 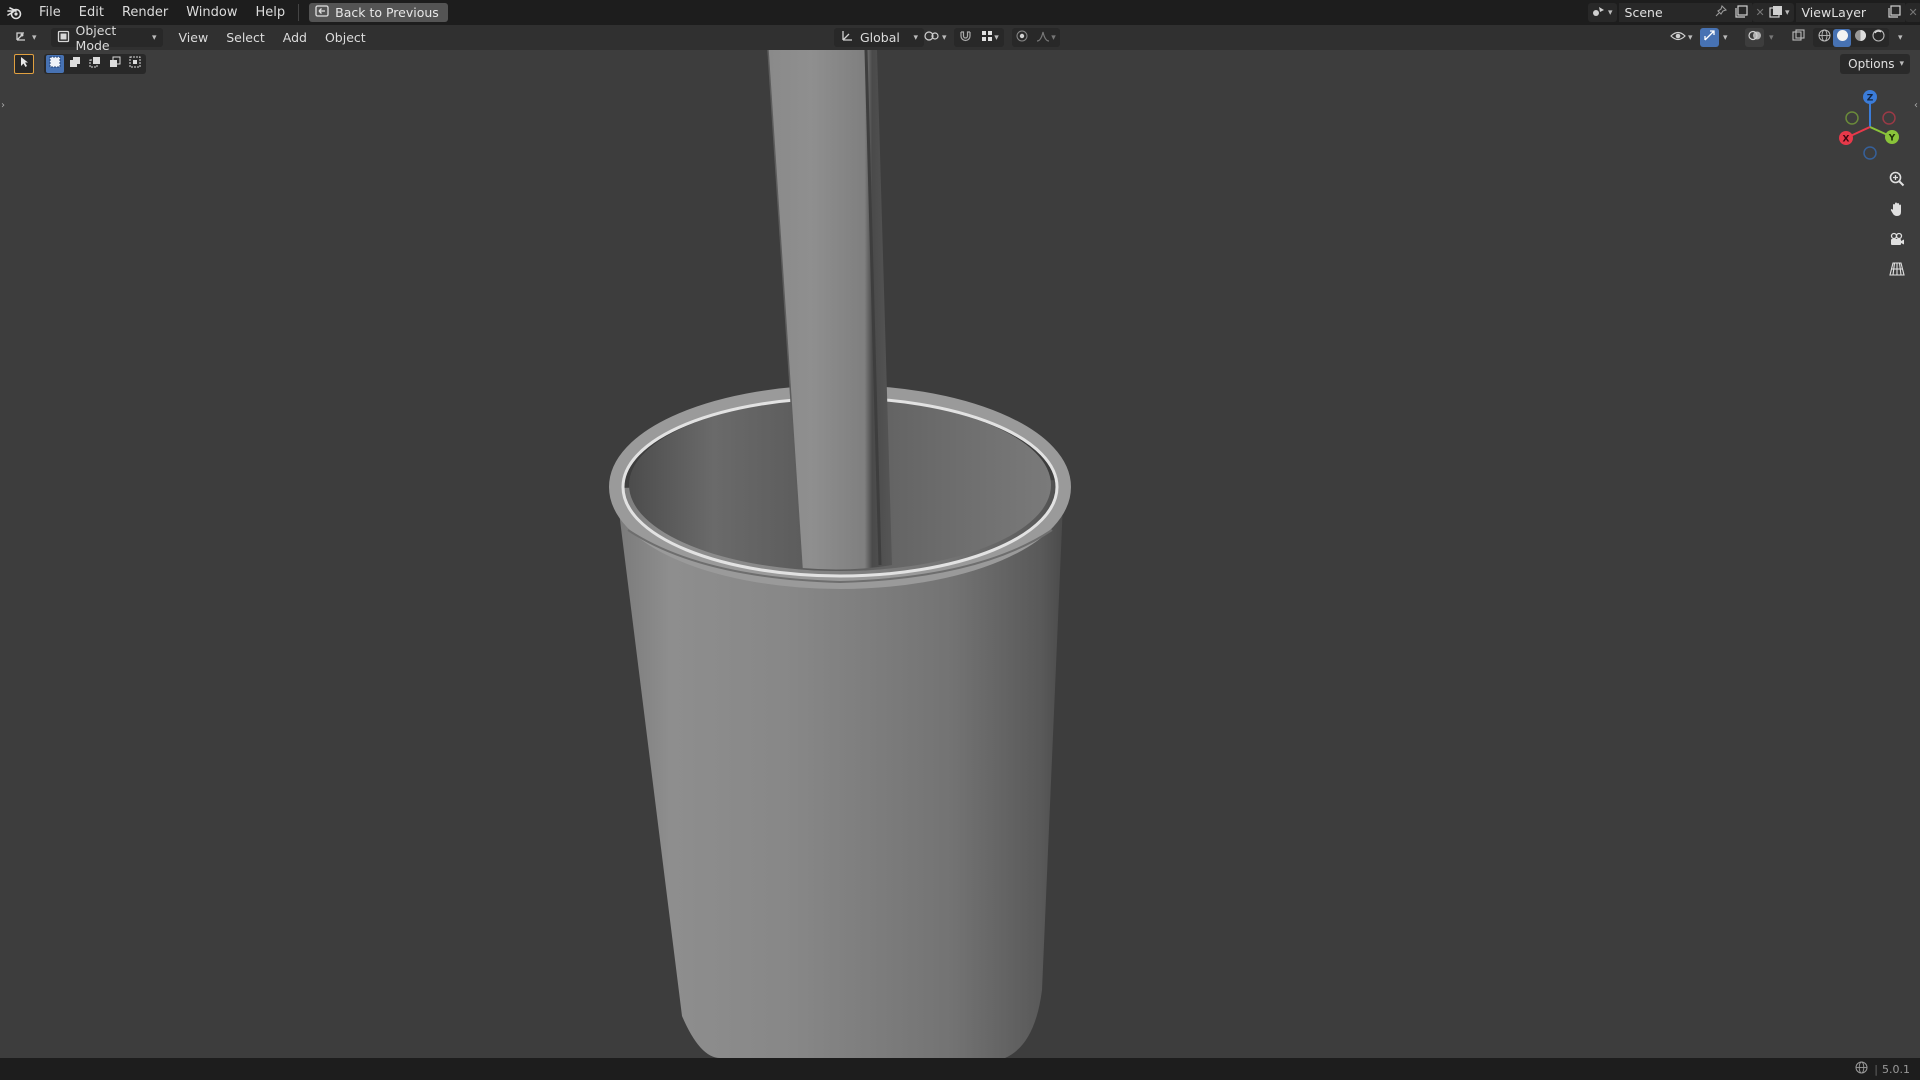 I want to click on proportional-falloff-dropdown: ▾, so click(x=1046, y=38).